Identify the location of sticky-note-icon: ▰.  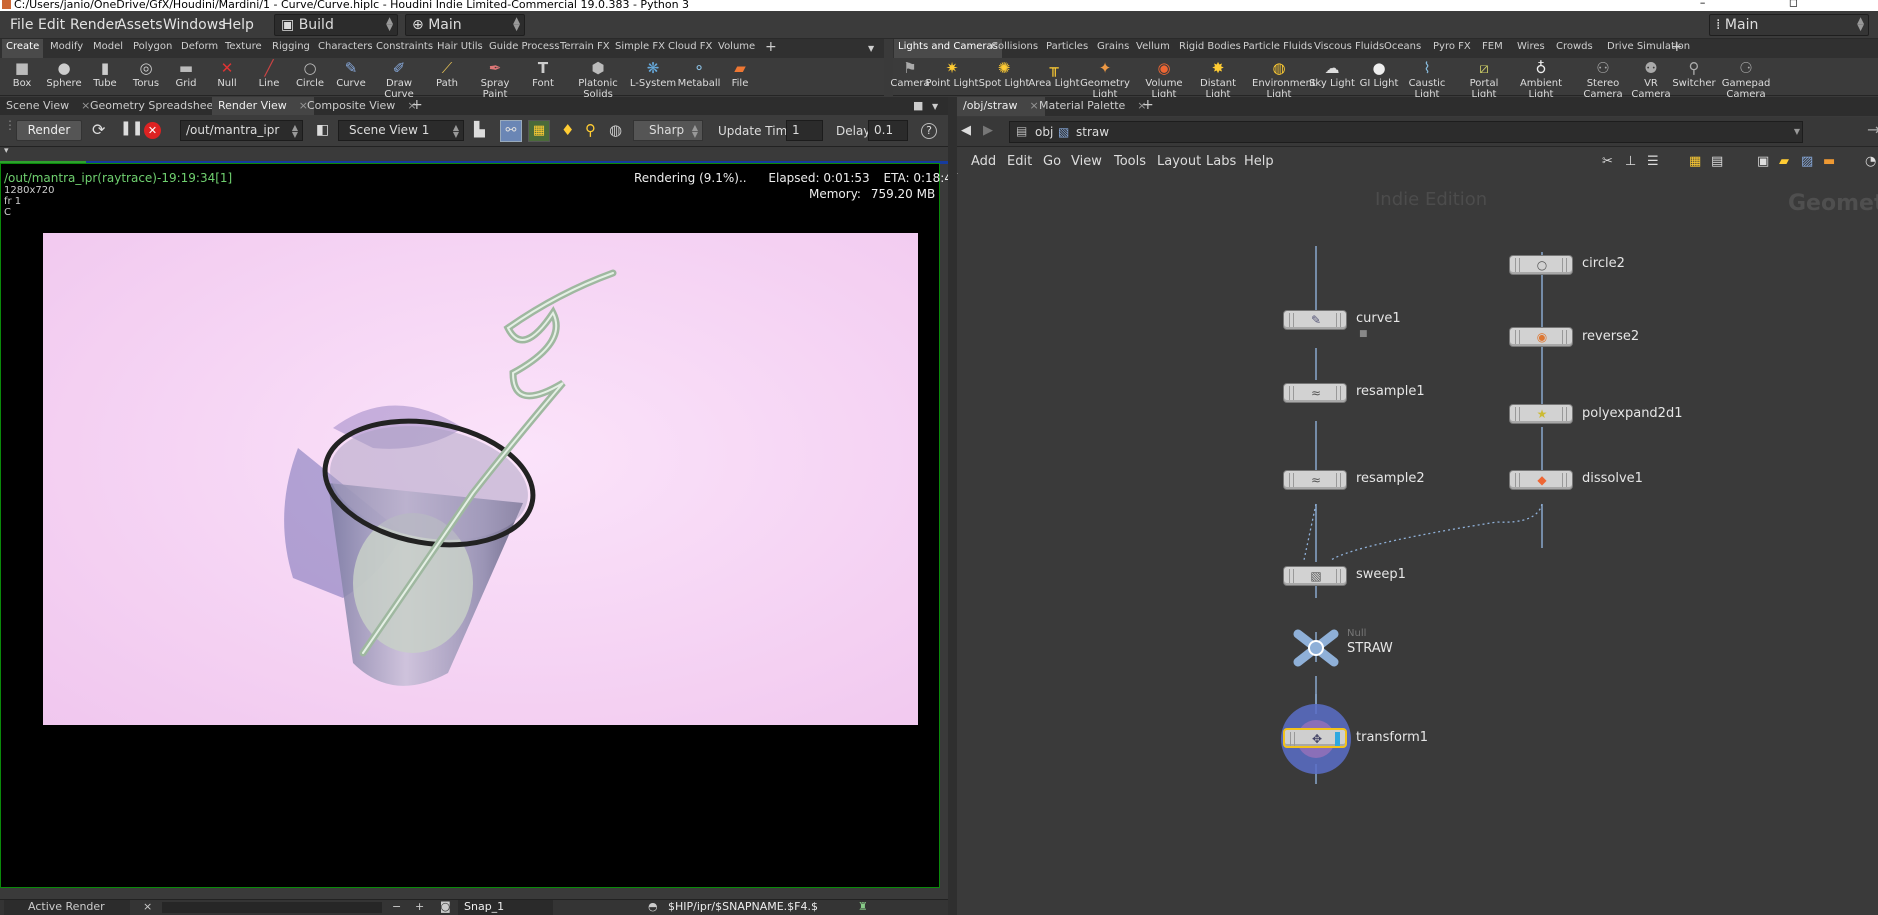
(1784, 161).